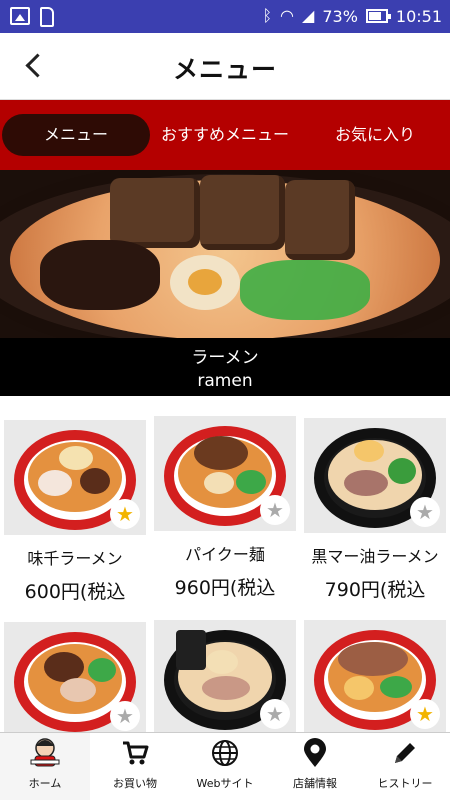 This screenshot has height=800, width=450. Describe the element at coordinates (135, 783) in the screenshot. I see `nav-shopping-label: お買い物` at that location.